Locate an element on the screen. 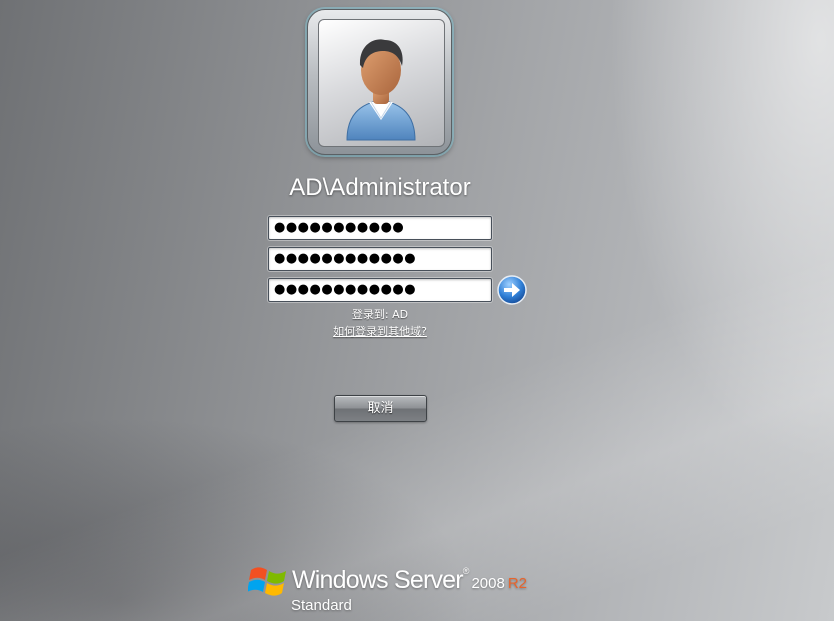 The width and height of the screenshot is (834, 621). windows-flag-icon is located at coordinates (267, 581).